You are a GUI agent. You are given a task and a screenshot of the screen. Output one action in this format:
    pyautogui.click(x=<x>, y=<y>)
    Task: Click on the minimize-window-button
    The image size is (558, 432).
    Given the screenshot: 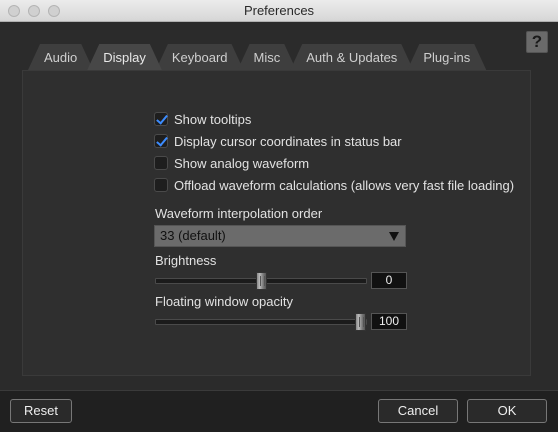 What is the action you would take?
    pyautogui.click(x=34, y=11)
    